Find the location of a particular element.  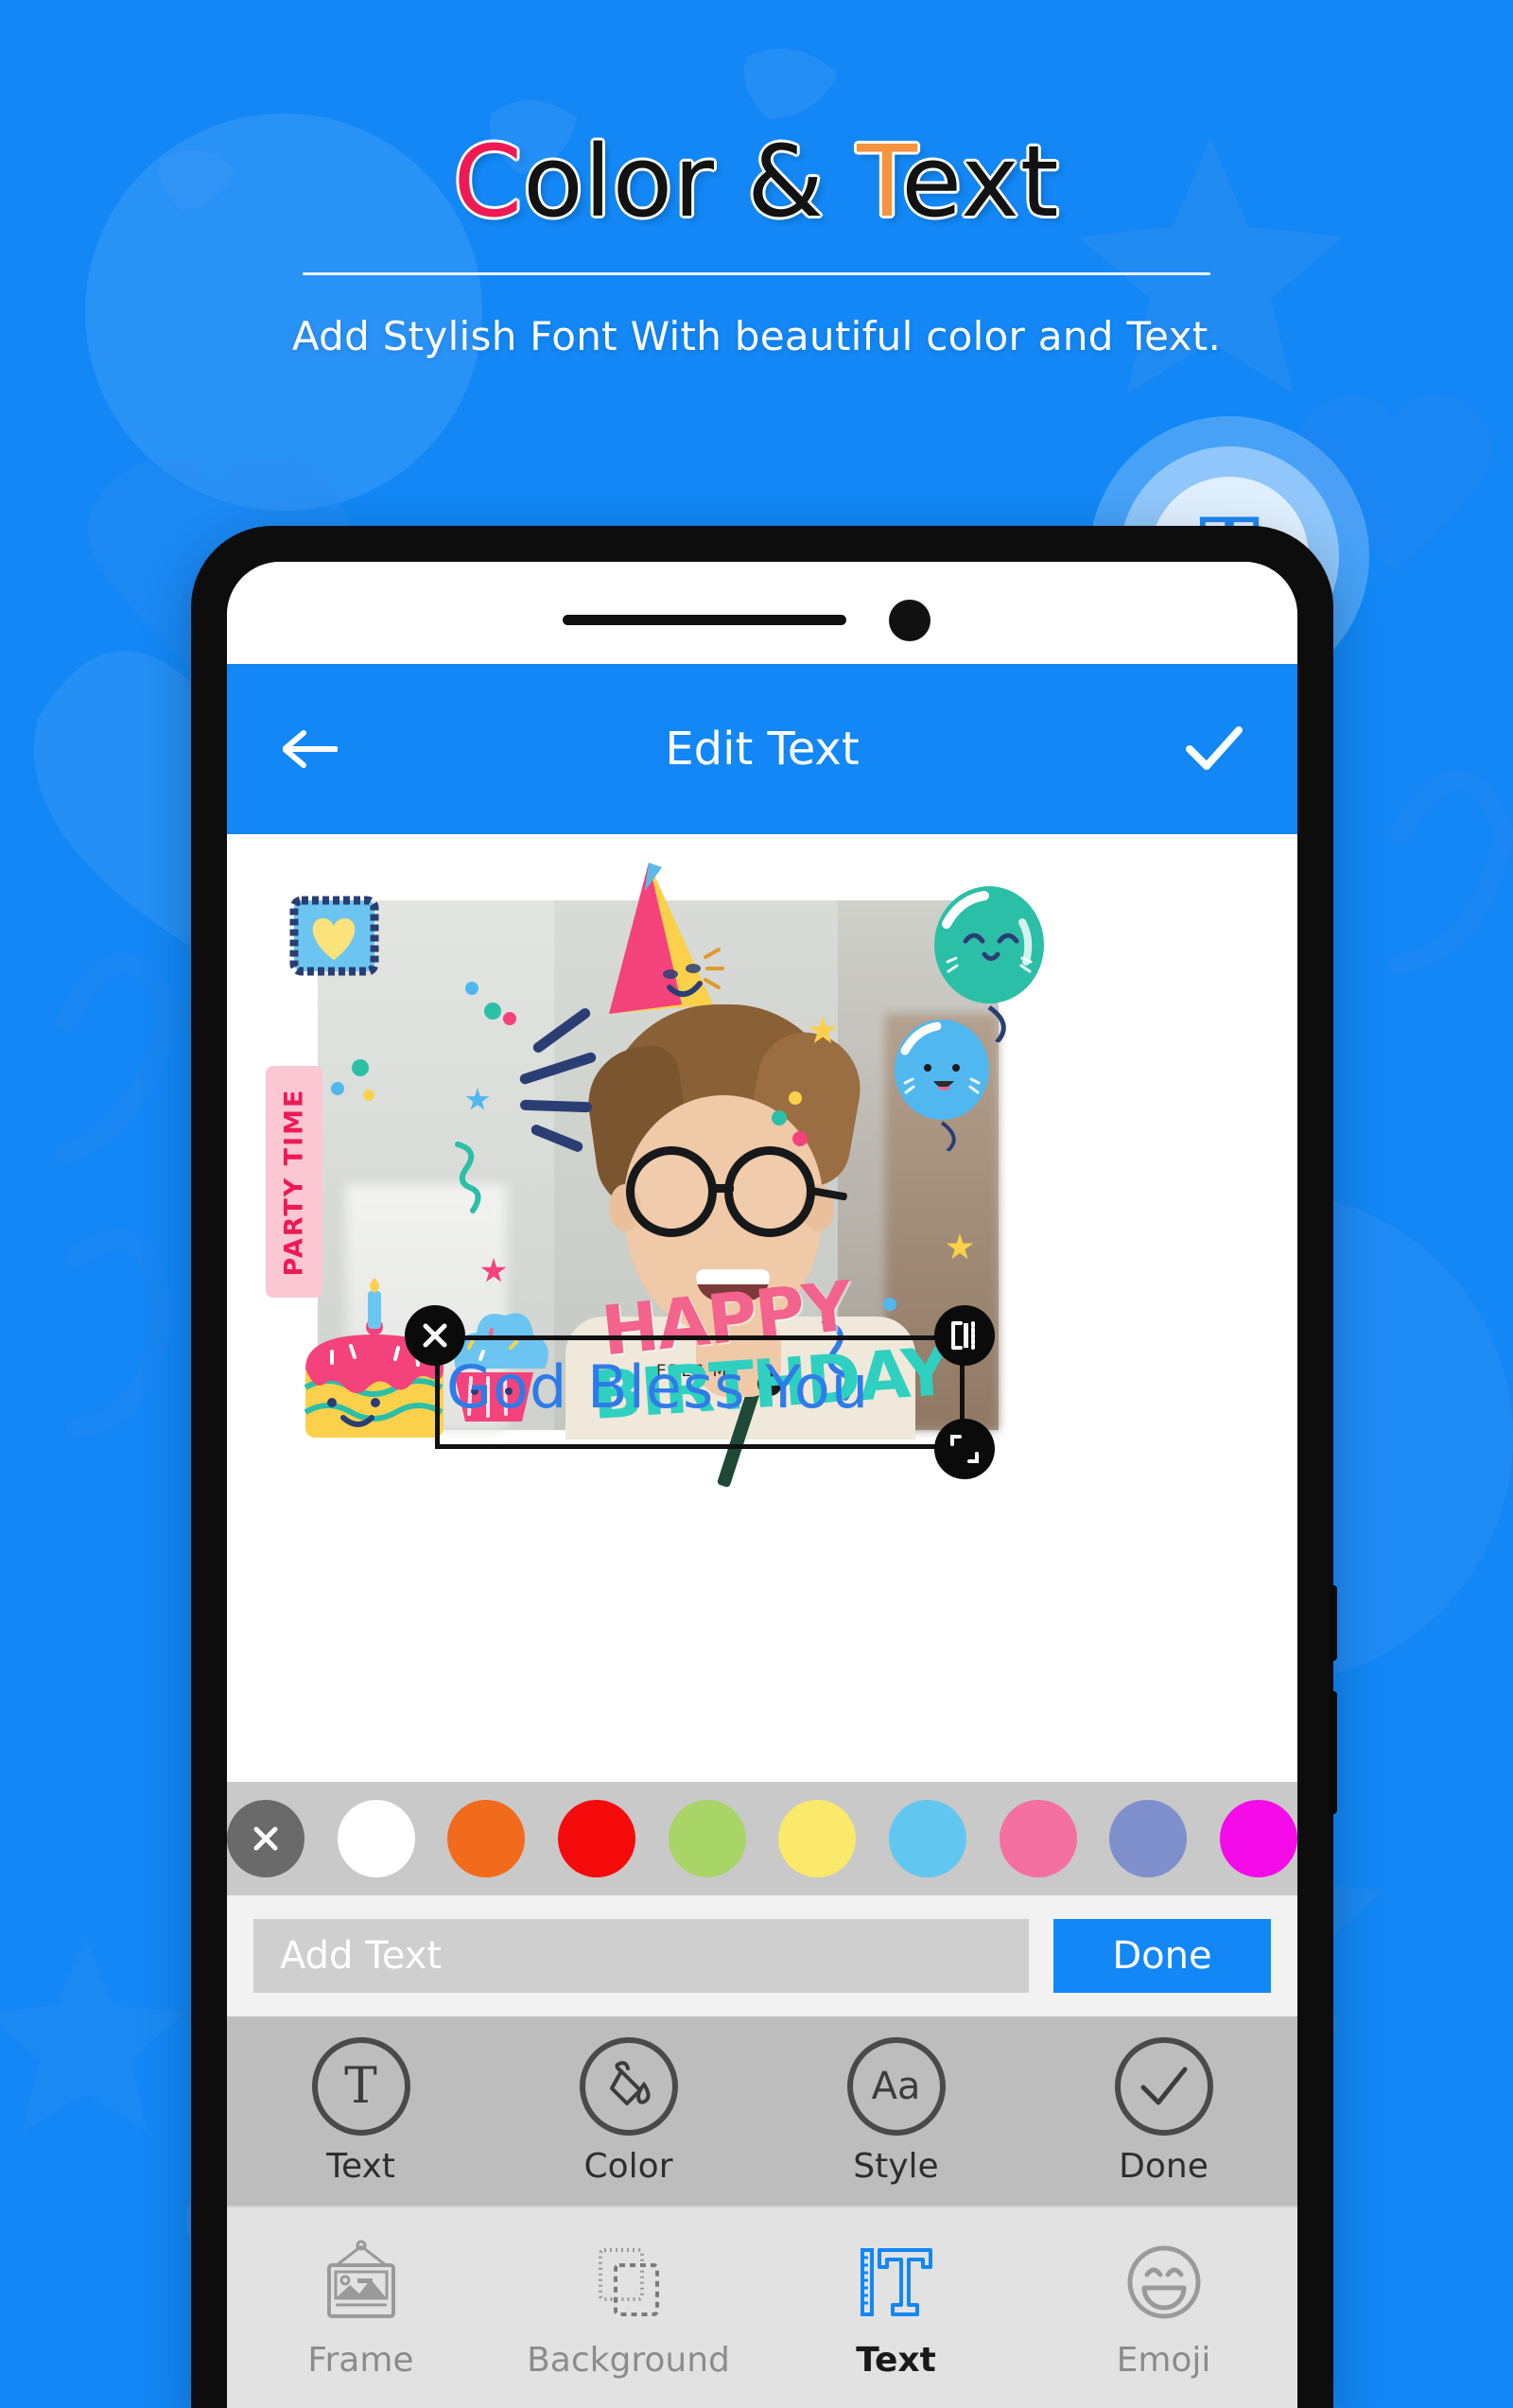

nav-item-text: Text is located at coordinates (896, 2308).